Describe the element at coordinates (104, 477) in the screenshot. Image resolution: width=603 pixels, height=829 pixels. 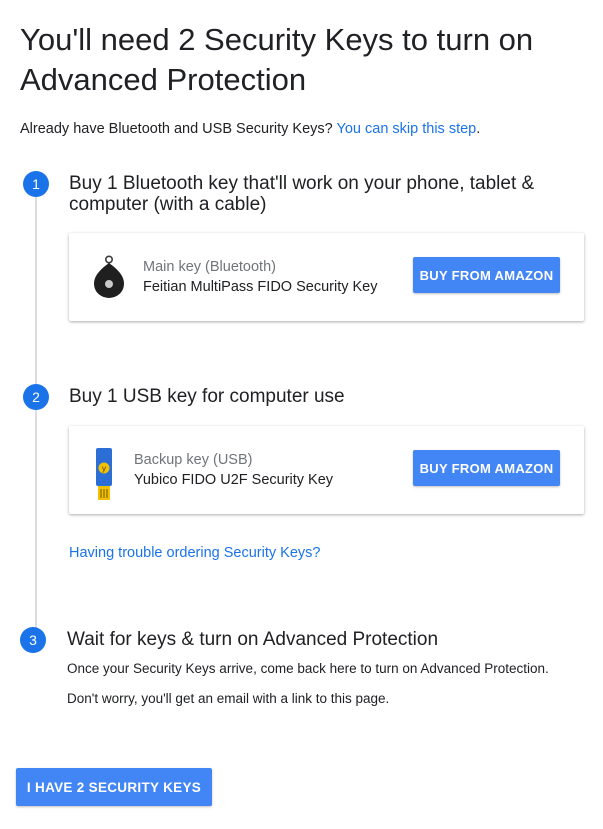
I see `usb-key-icon: y` at that location.